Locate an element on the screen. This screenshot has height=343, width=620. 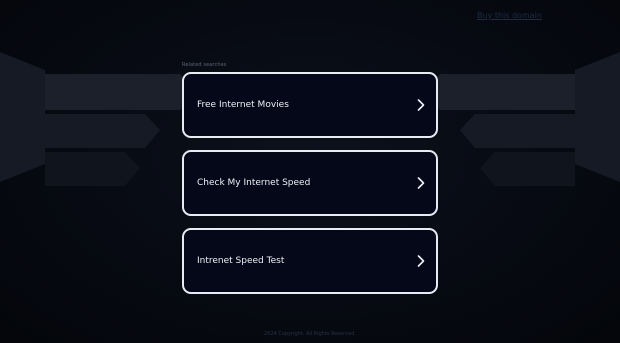
footer-copyright: 2024 Copyright. All Rights Reserved. is located at coordinates (310, 334).